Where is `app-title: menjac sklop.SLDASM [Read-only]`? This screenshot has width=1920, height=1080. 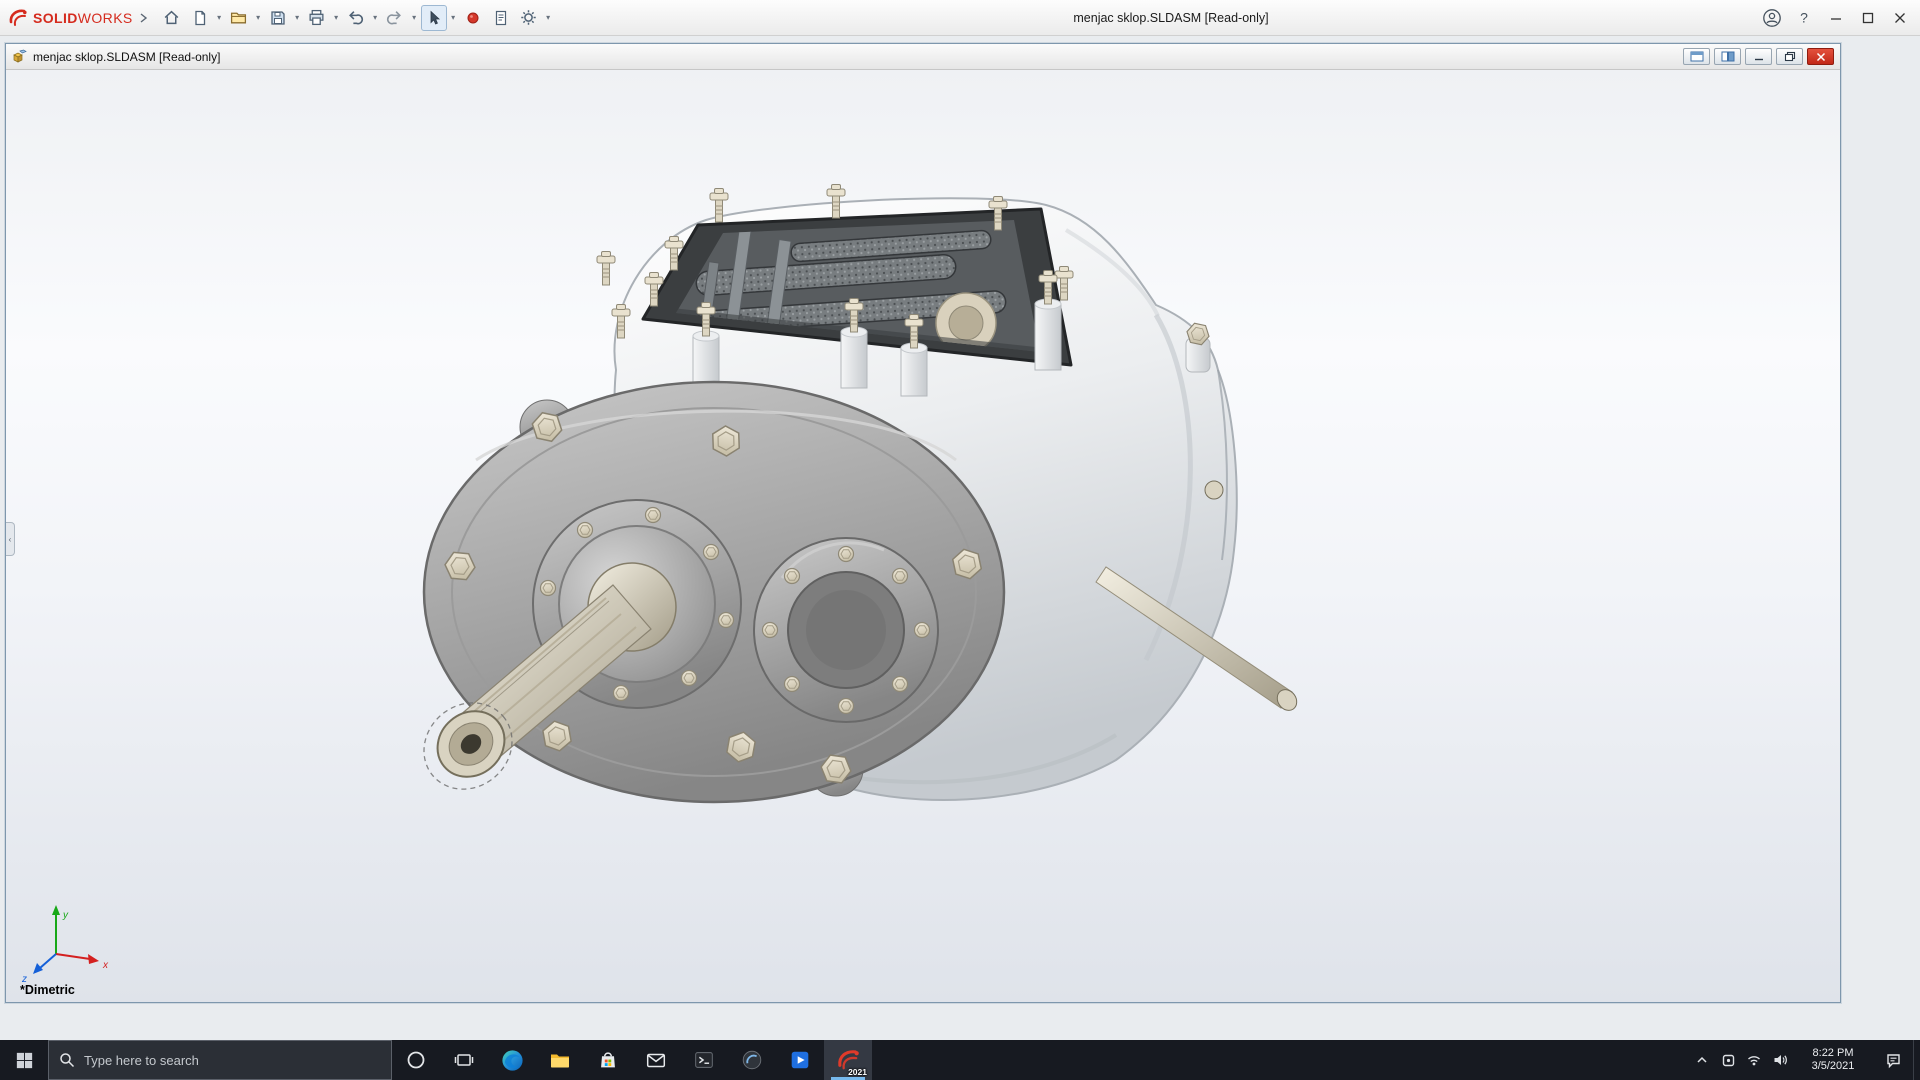 app-title: menjac sklop.SLDASM [Read-only] is located at coordinates (1171, 18).